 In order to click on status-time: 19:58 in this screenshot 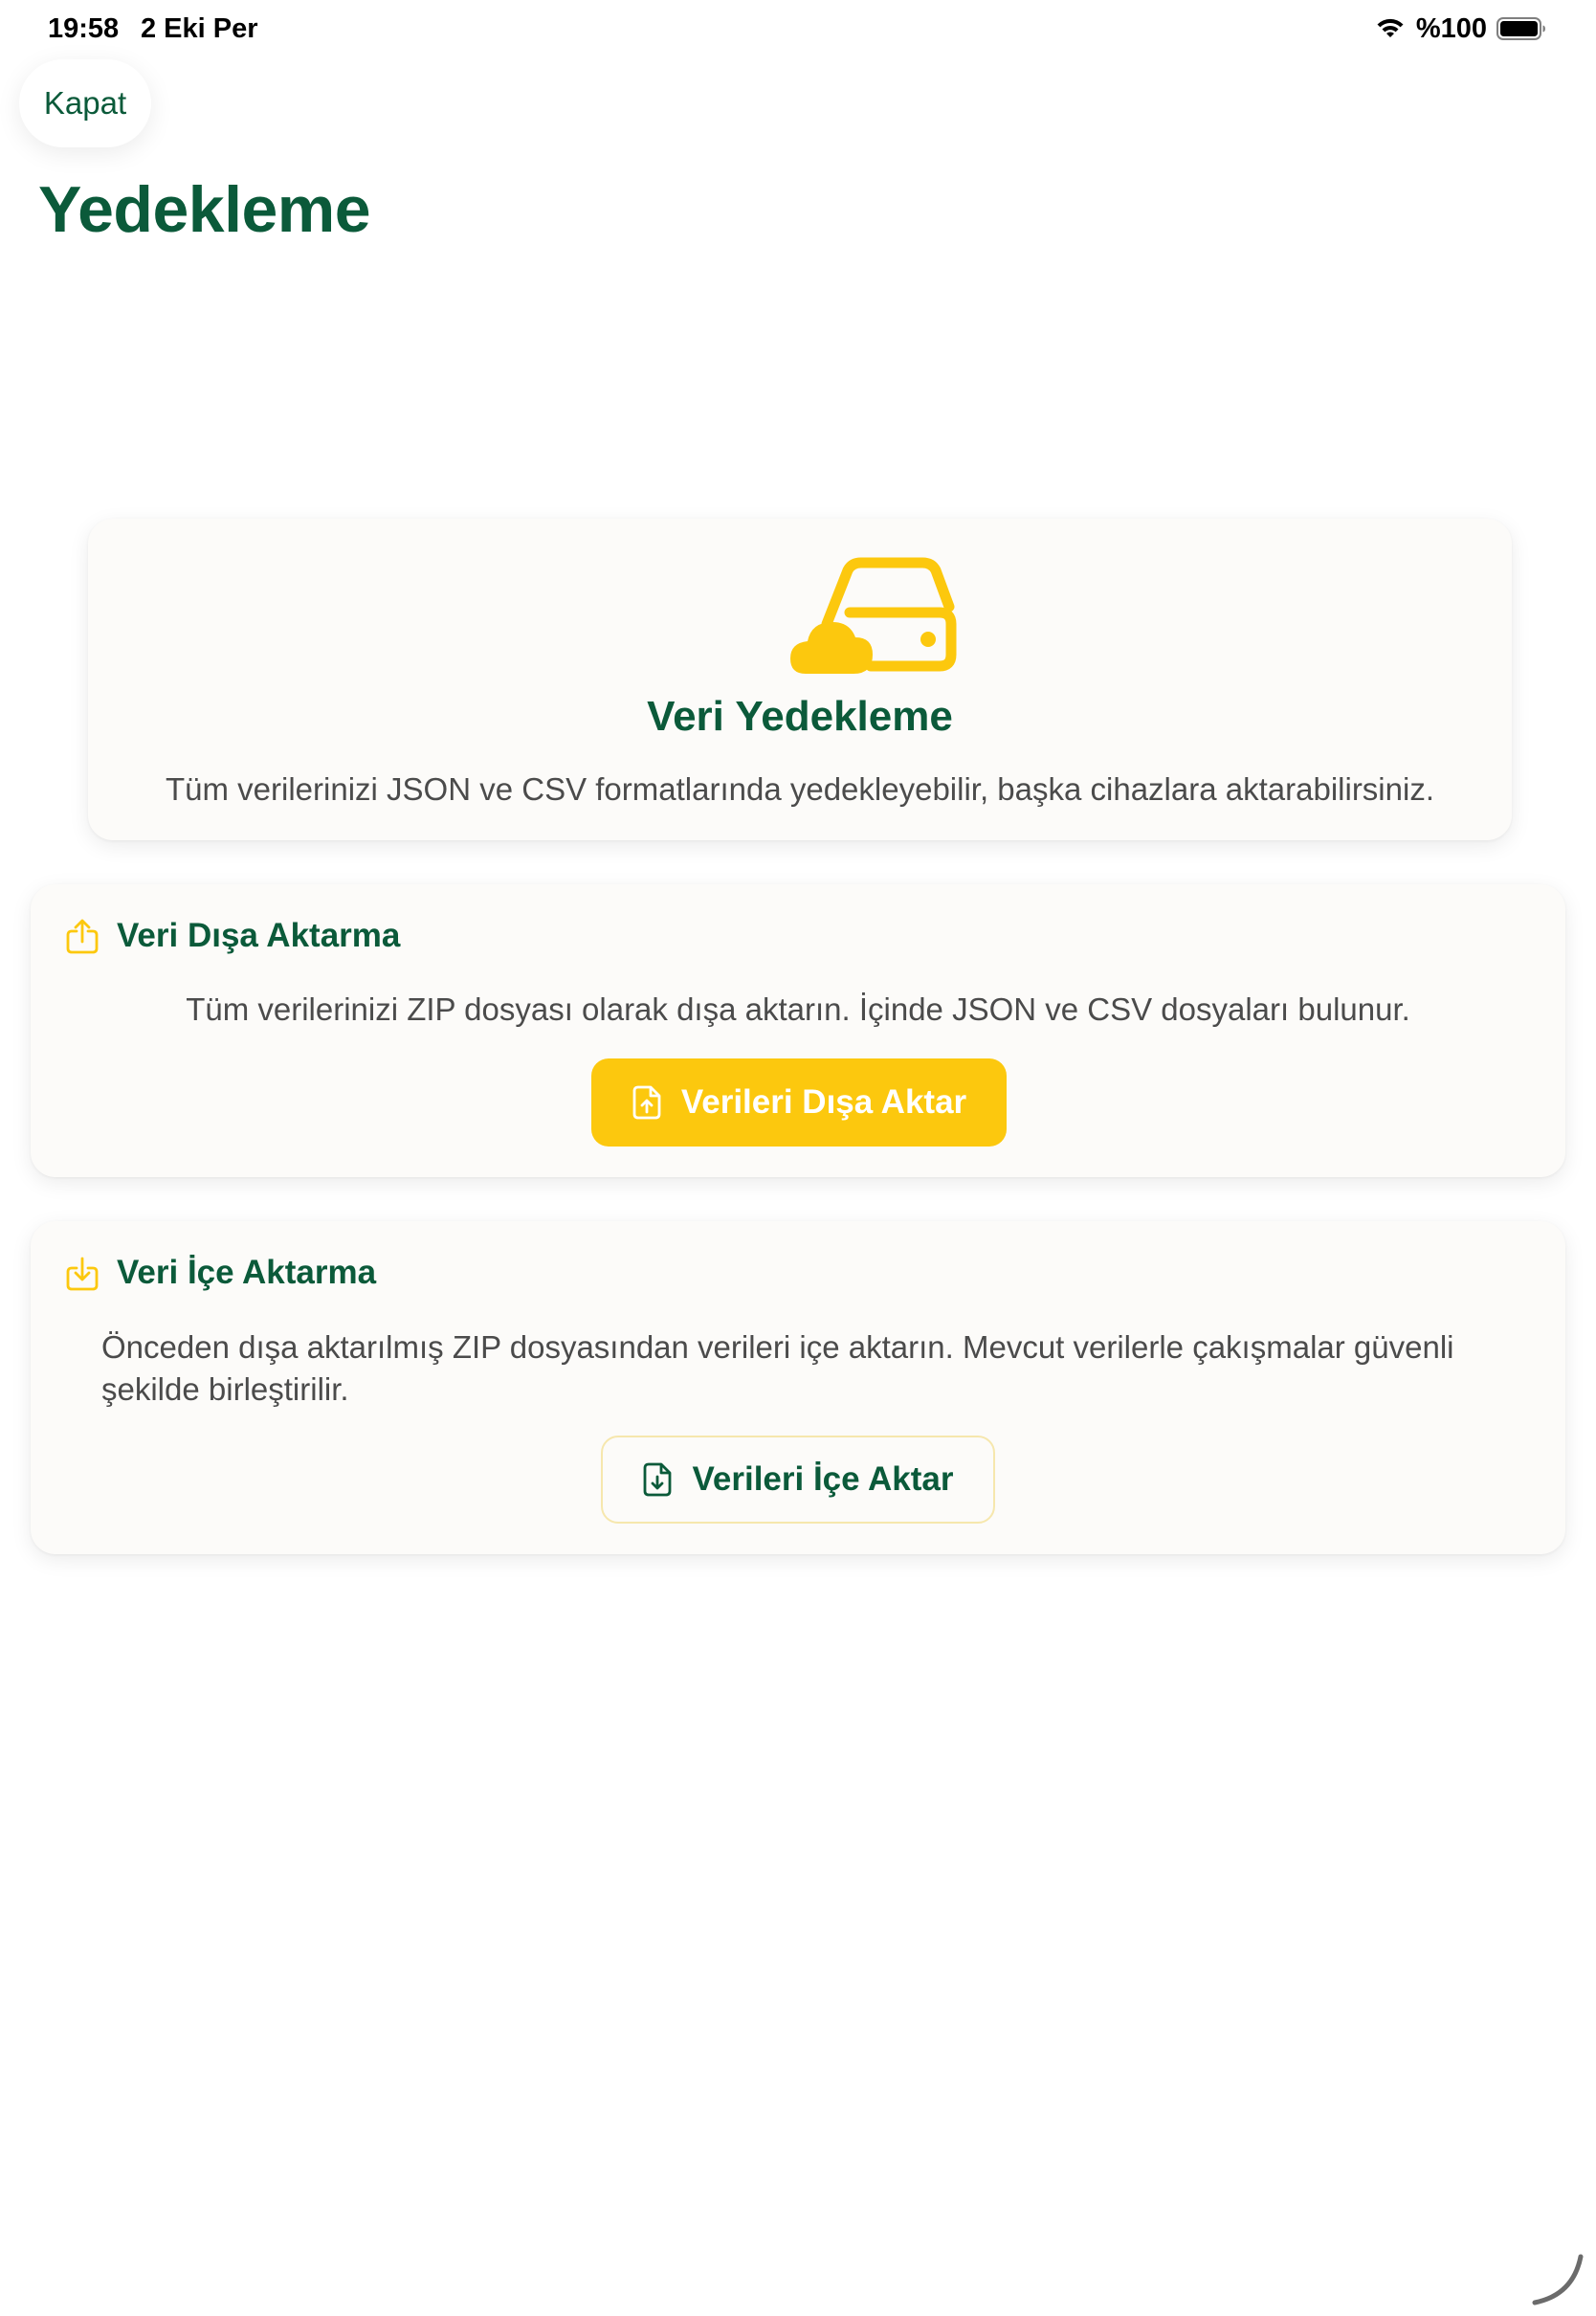, I will do `click(84, 28)`.